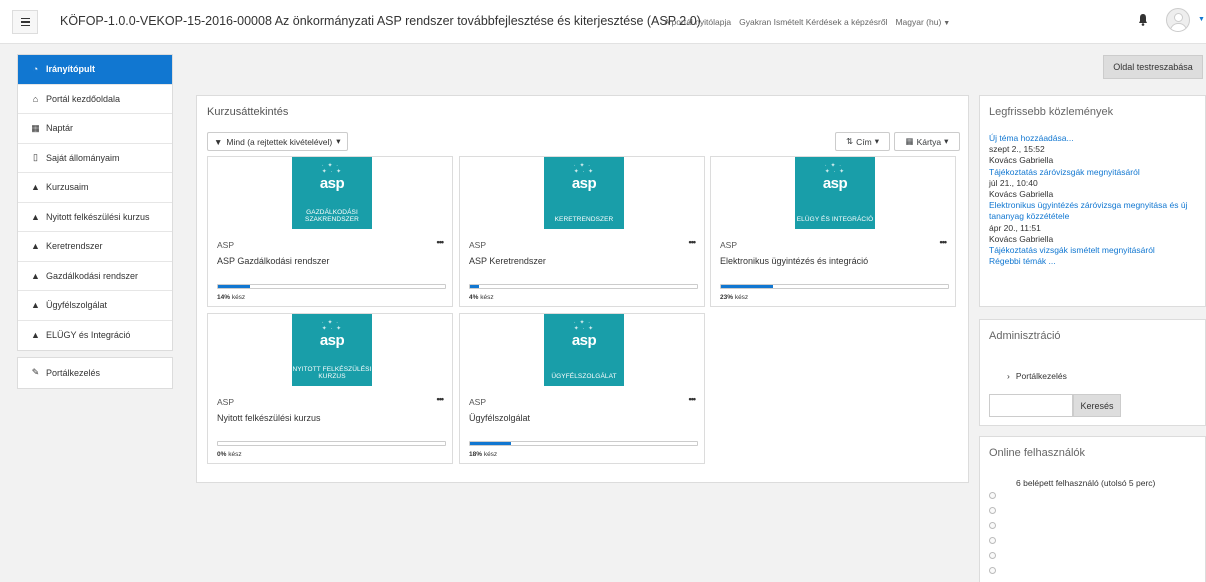 The width and height of the screenshot is (1206, 582). What do you see at coordinates (95, 217) in the screenshot?
I see `sidebar-item-course-open: ▲ Nyitott felkészülési kurzus` at bounding box center [95, 217].